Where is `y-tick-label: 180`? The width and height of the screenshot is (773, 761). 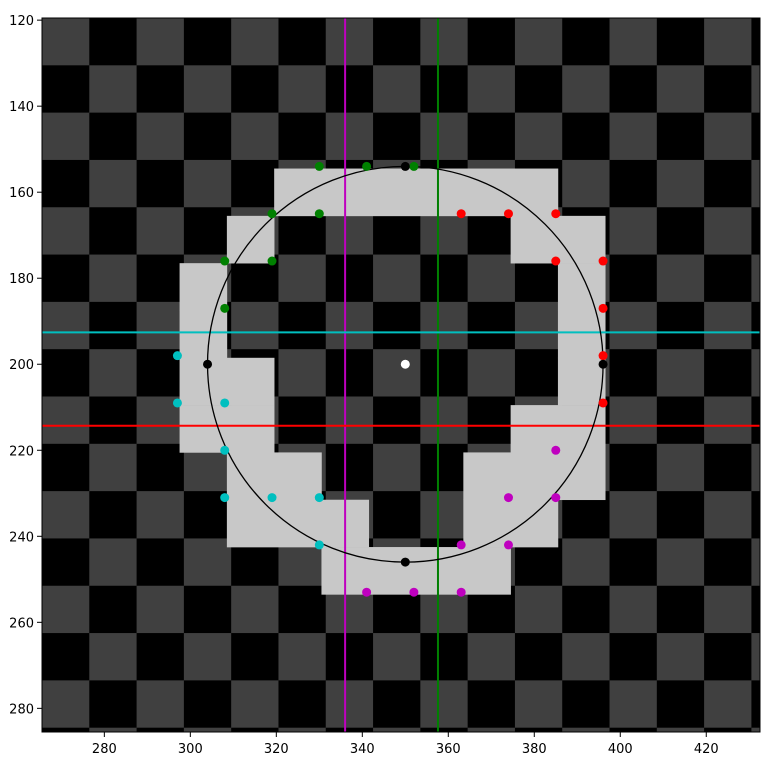 y-tick-label: 180 is located at coordinates (21, 279).